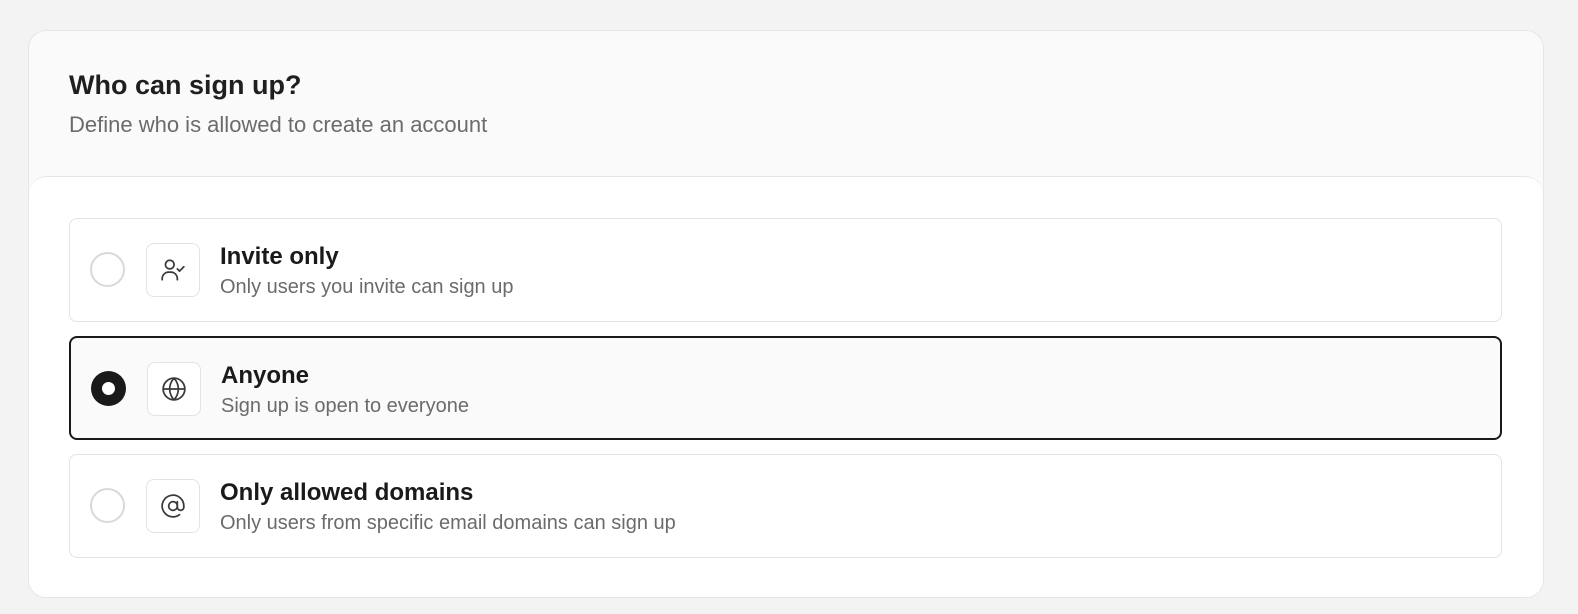 The width and height of the screenshot is (1578, 614). Describe the element at coordinates (345, 406) in the screenshot. I see `option-description: Sign up is open to everyone` at that location.